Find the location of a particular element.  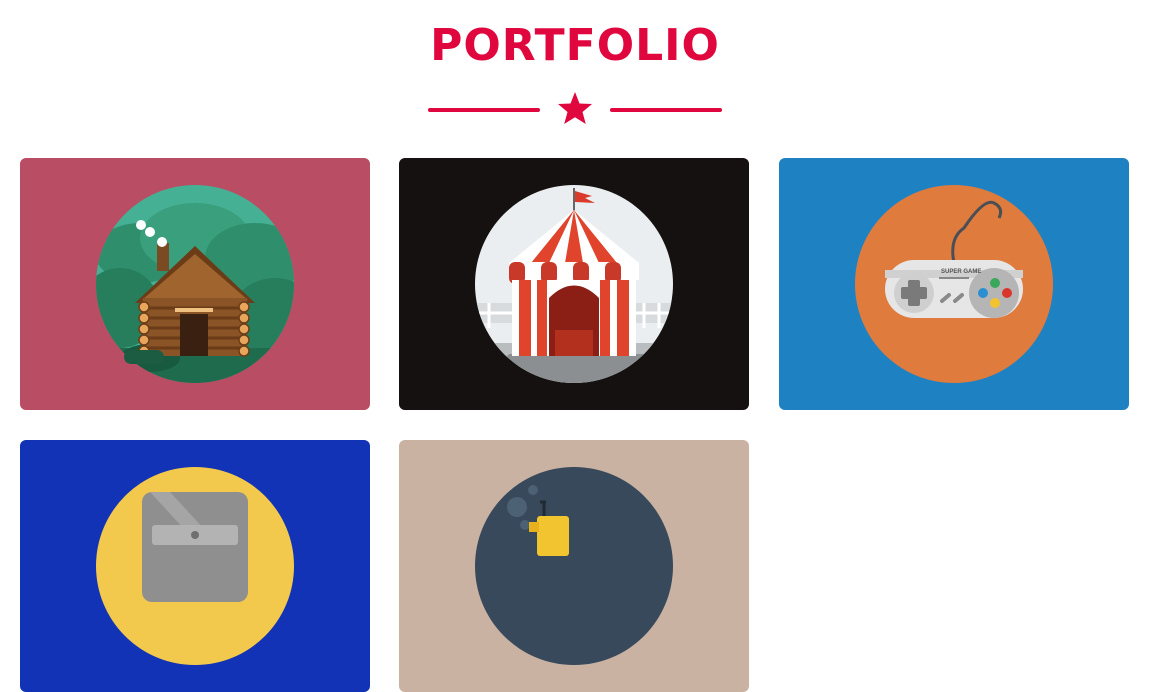

portfolio-item-submarine is located at coordinates (574, 566).